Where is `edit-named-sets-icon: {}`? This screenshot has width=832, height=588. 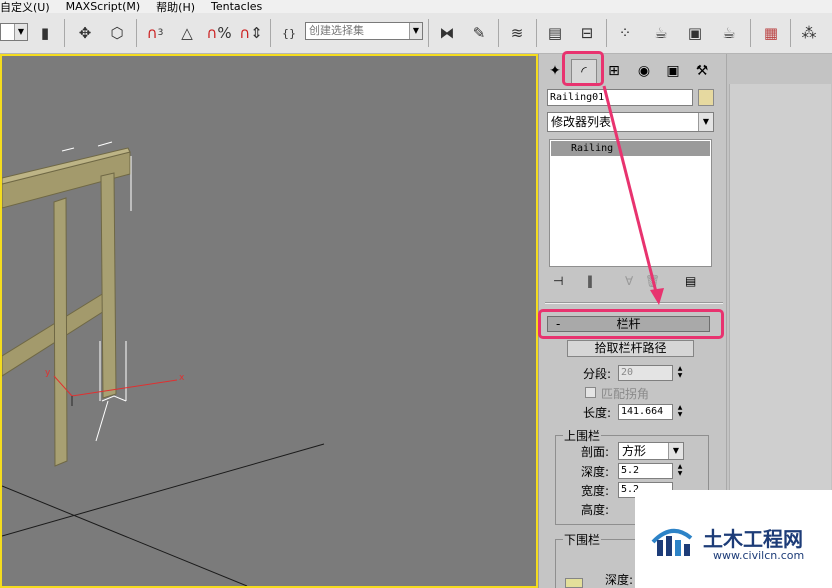 edit-named-sets-icon: {} is located at coordinates (289, 33).